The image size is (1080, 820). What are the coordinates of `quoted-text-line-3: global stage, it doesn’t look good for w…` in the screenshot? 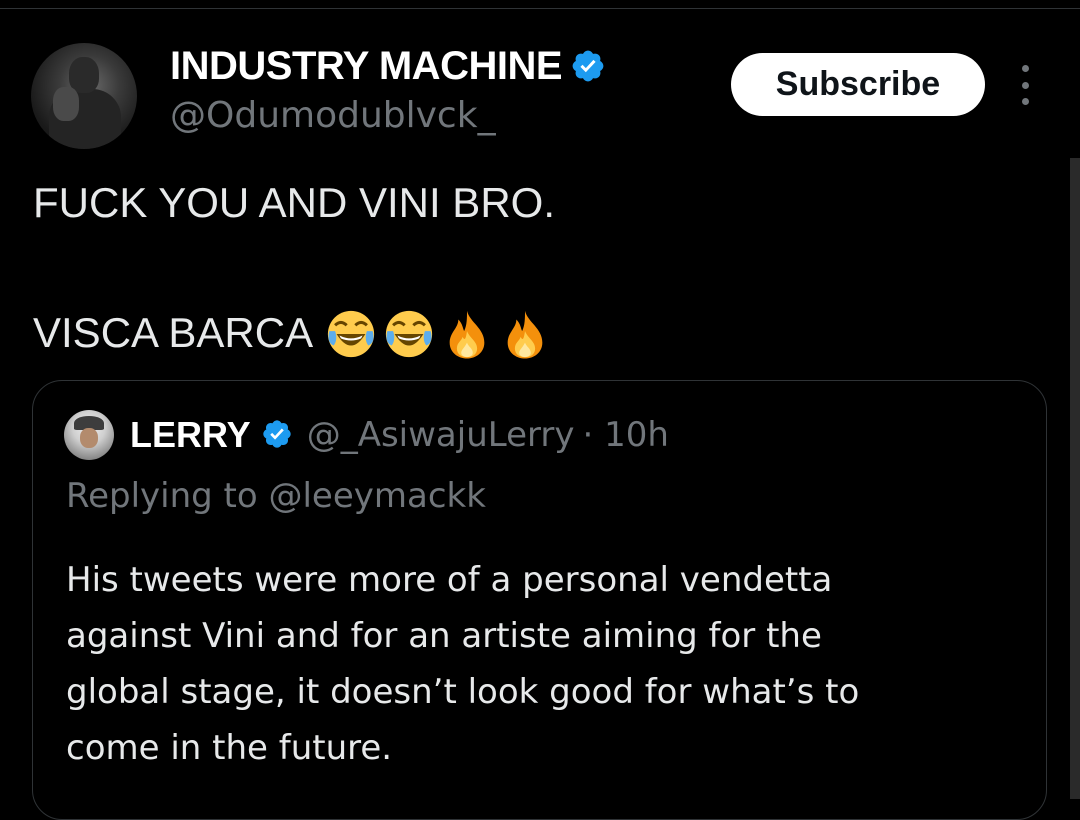 It's located at (463, 692).